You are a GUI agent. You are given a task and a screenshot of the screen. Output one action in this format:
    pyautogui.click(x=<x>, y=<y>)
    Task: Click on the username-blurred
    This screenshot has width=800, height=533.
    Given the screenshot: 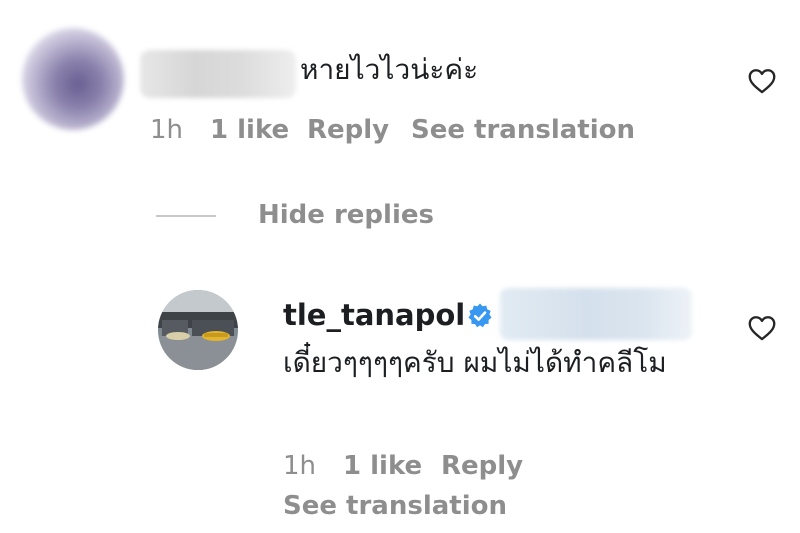 What is the action you would take?
    pyautogui.click(x=218, y=74)
    